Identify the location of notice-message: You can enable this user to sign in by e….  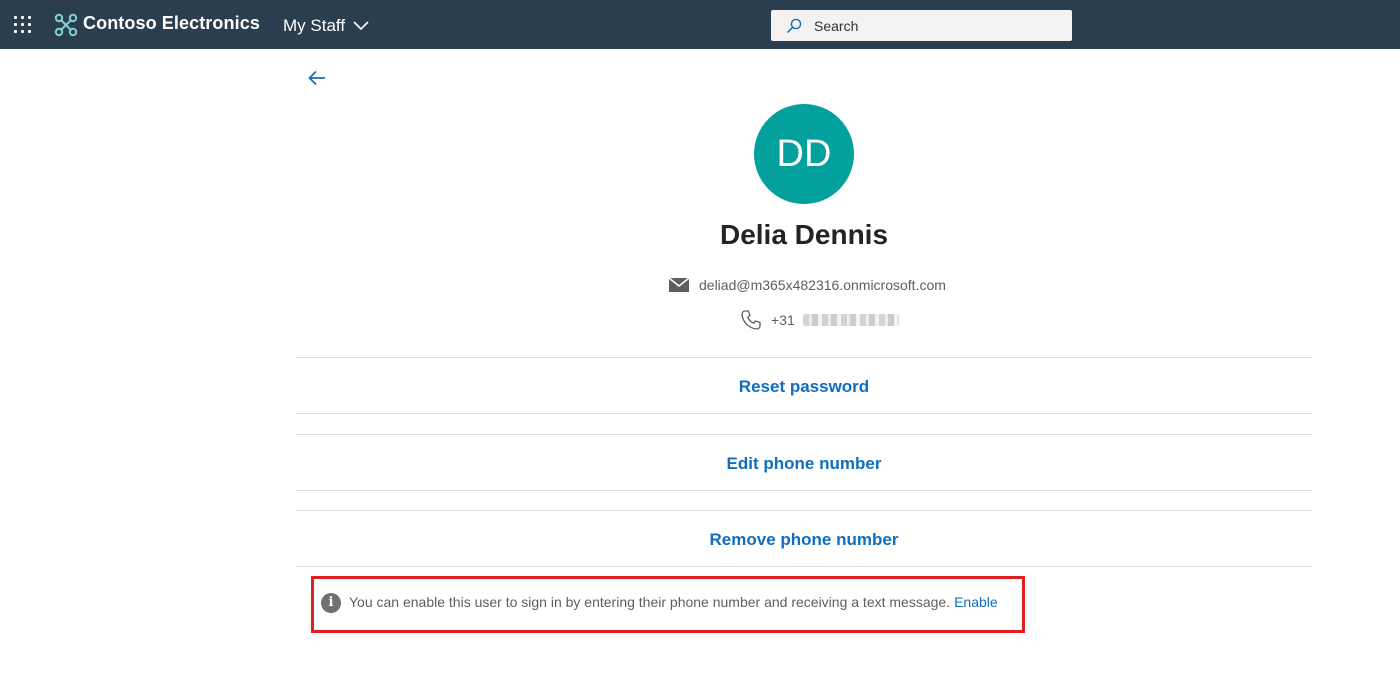
(650, 602).